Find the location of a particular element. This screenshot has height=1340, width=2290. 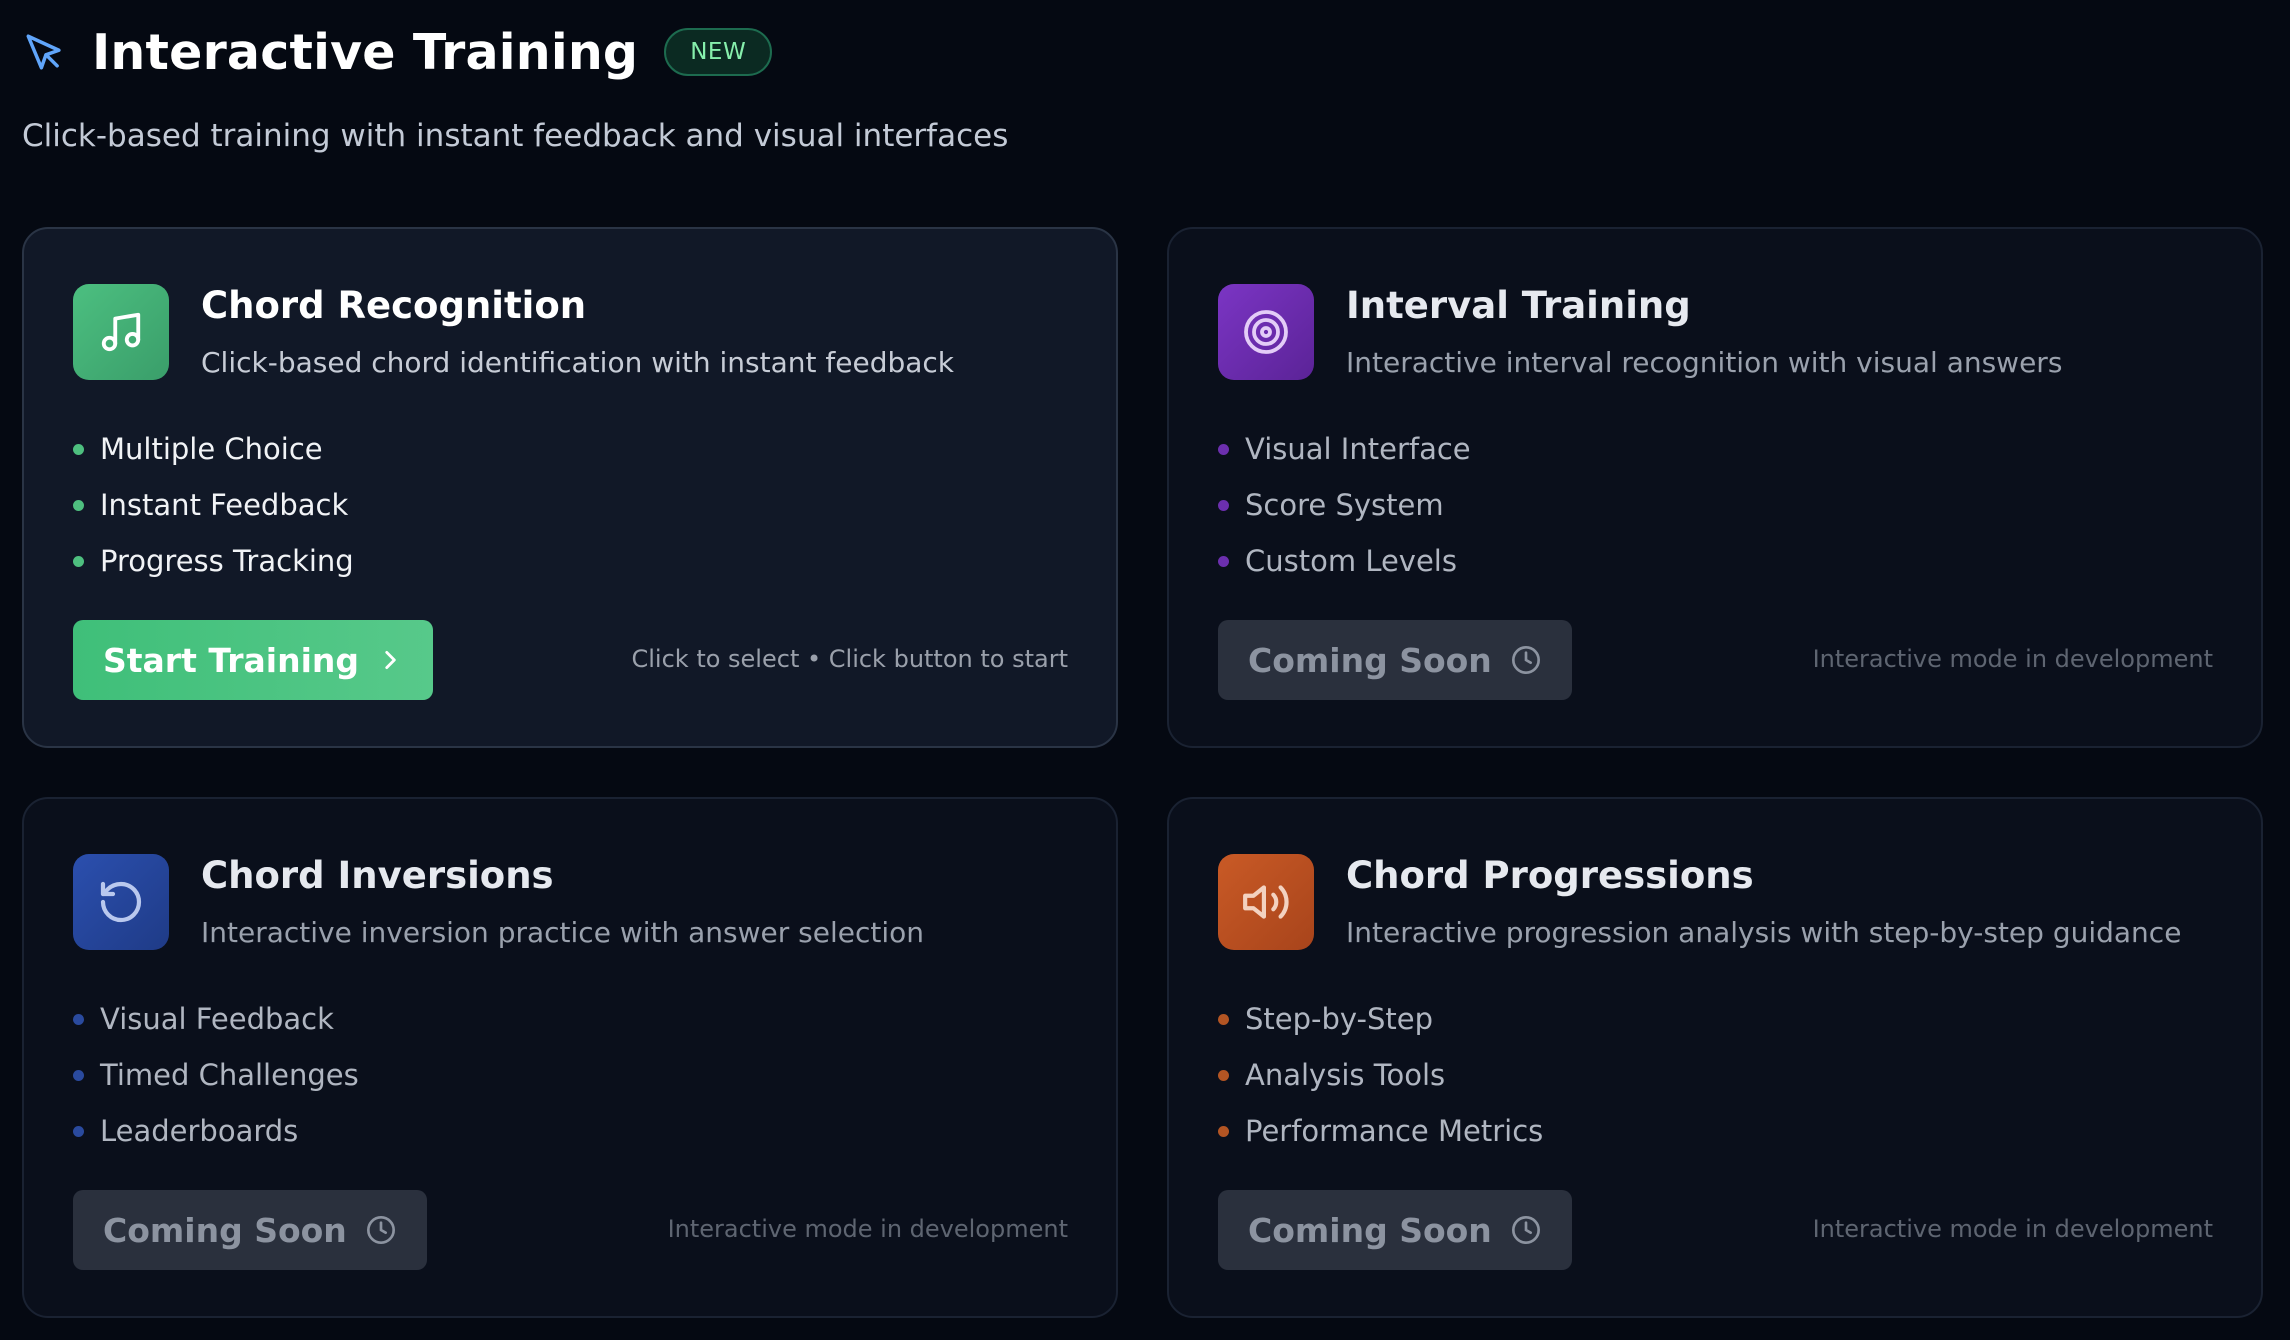

card-hint: Click to select • Click button to start is located at coordinates (850, 659).